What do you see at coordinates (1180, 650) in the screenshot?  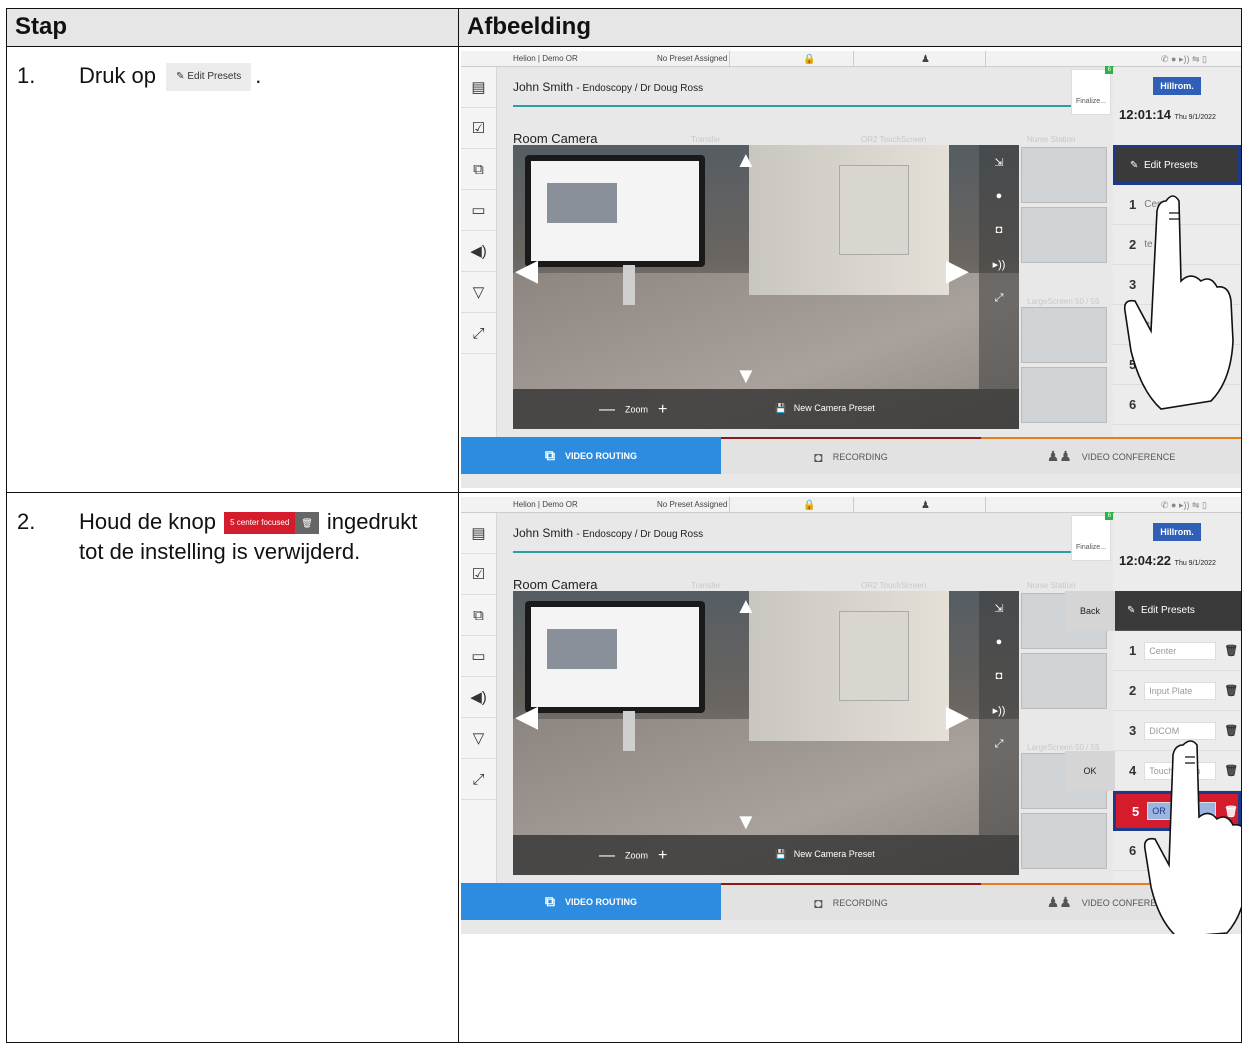 I see `preset-name-field: Center` at bounding box center [1180, 650].